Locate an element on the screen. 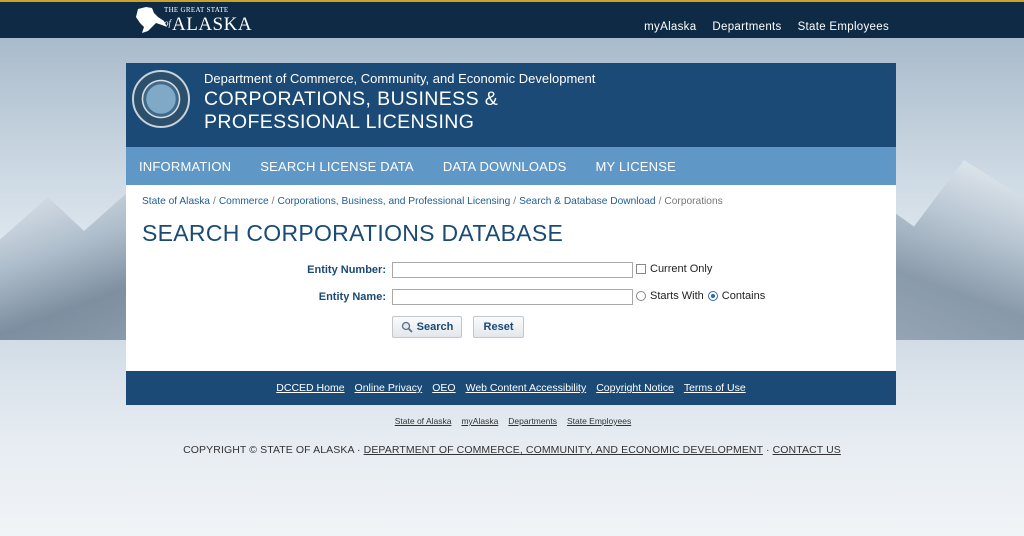 The height and width of the screenshot is (536, 1024). current-only-checkbox is located at coordinates (641, 269).